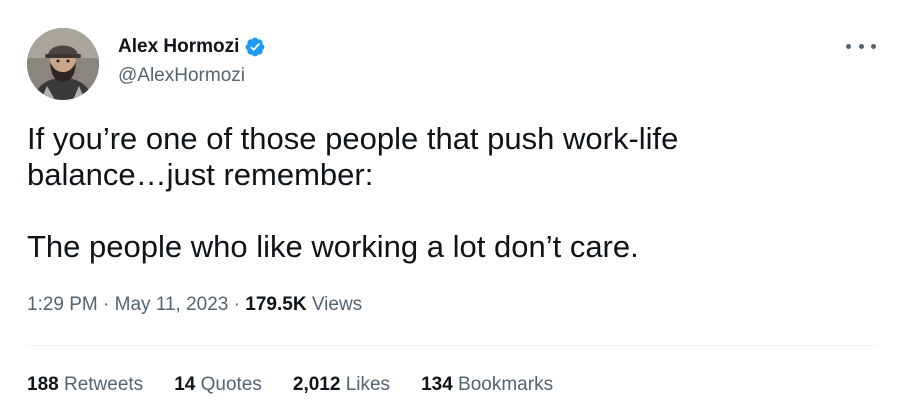  Describe the element at coordinates (316, 384) in the screenshot. I see `stat-count: 2,012` at that location.